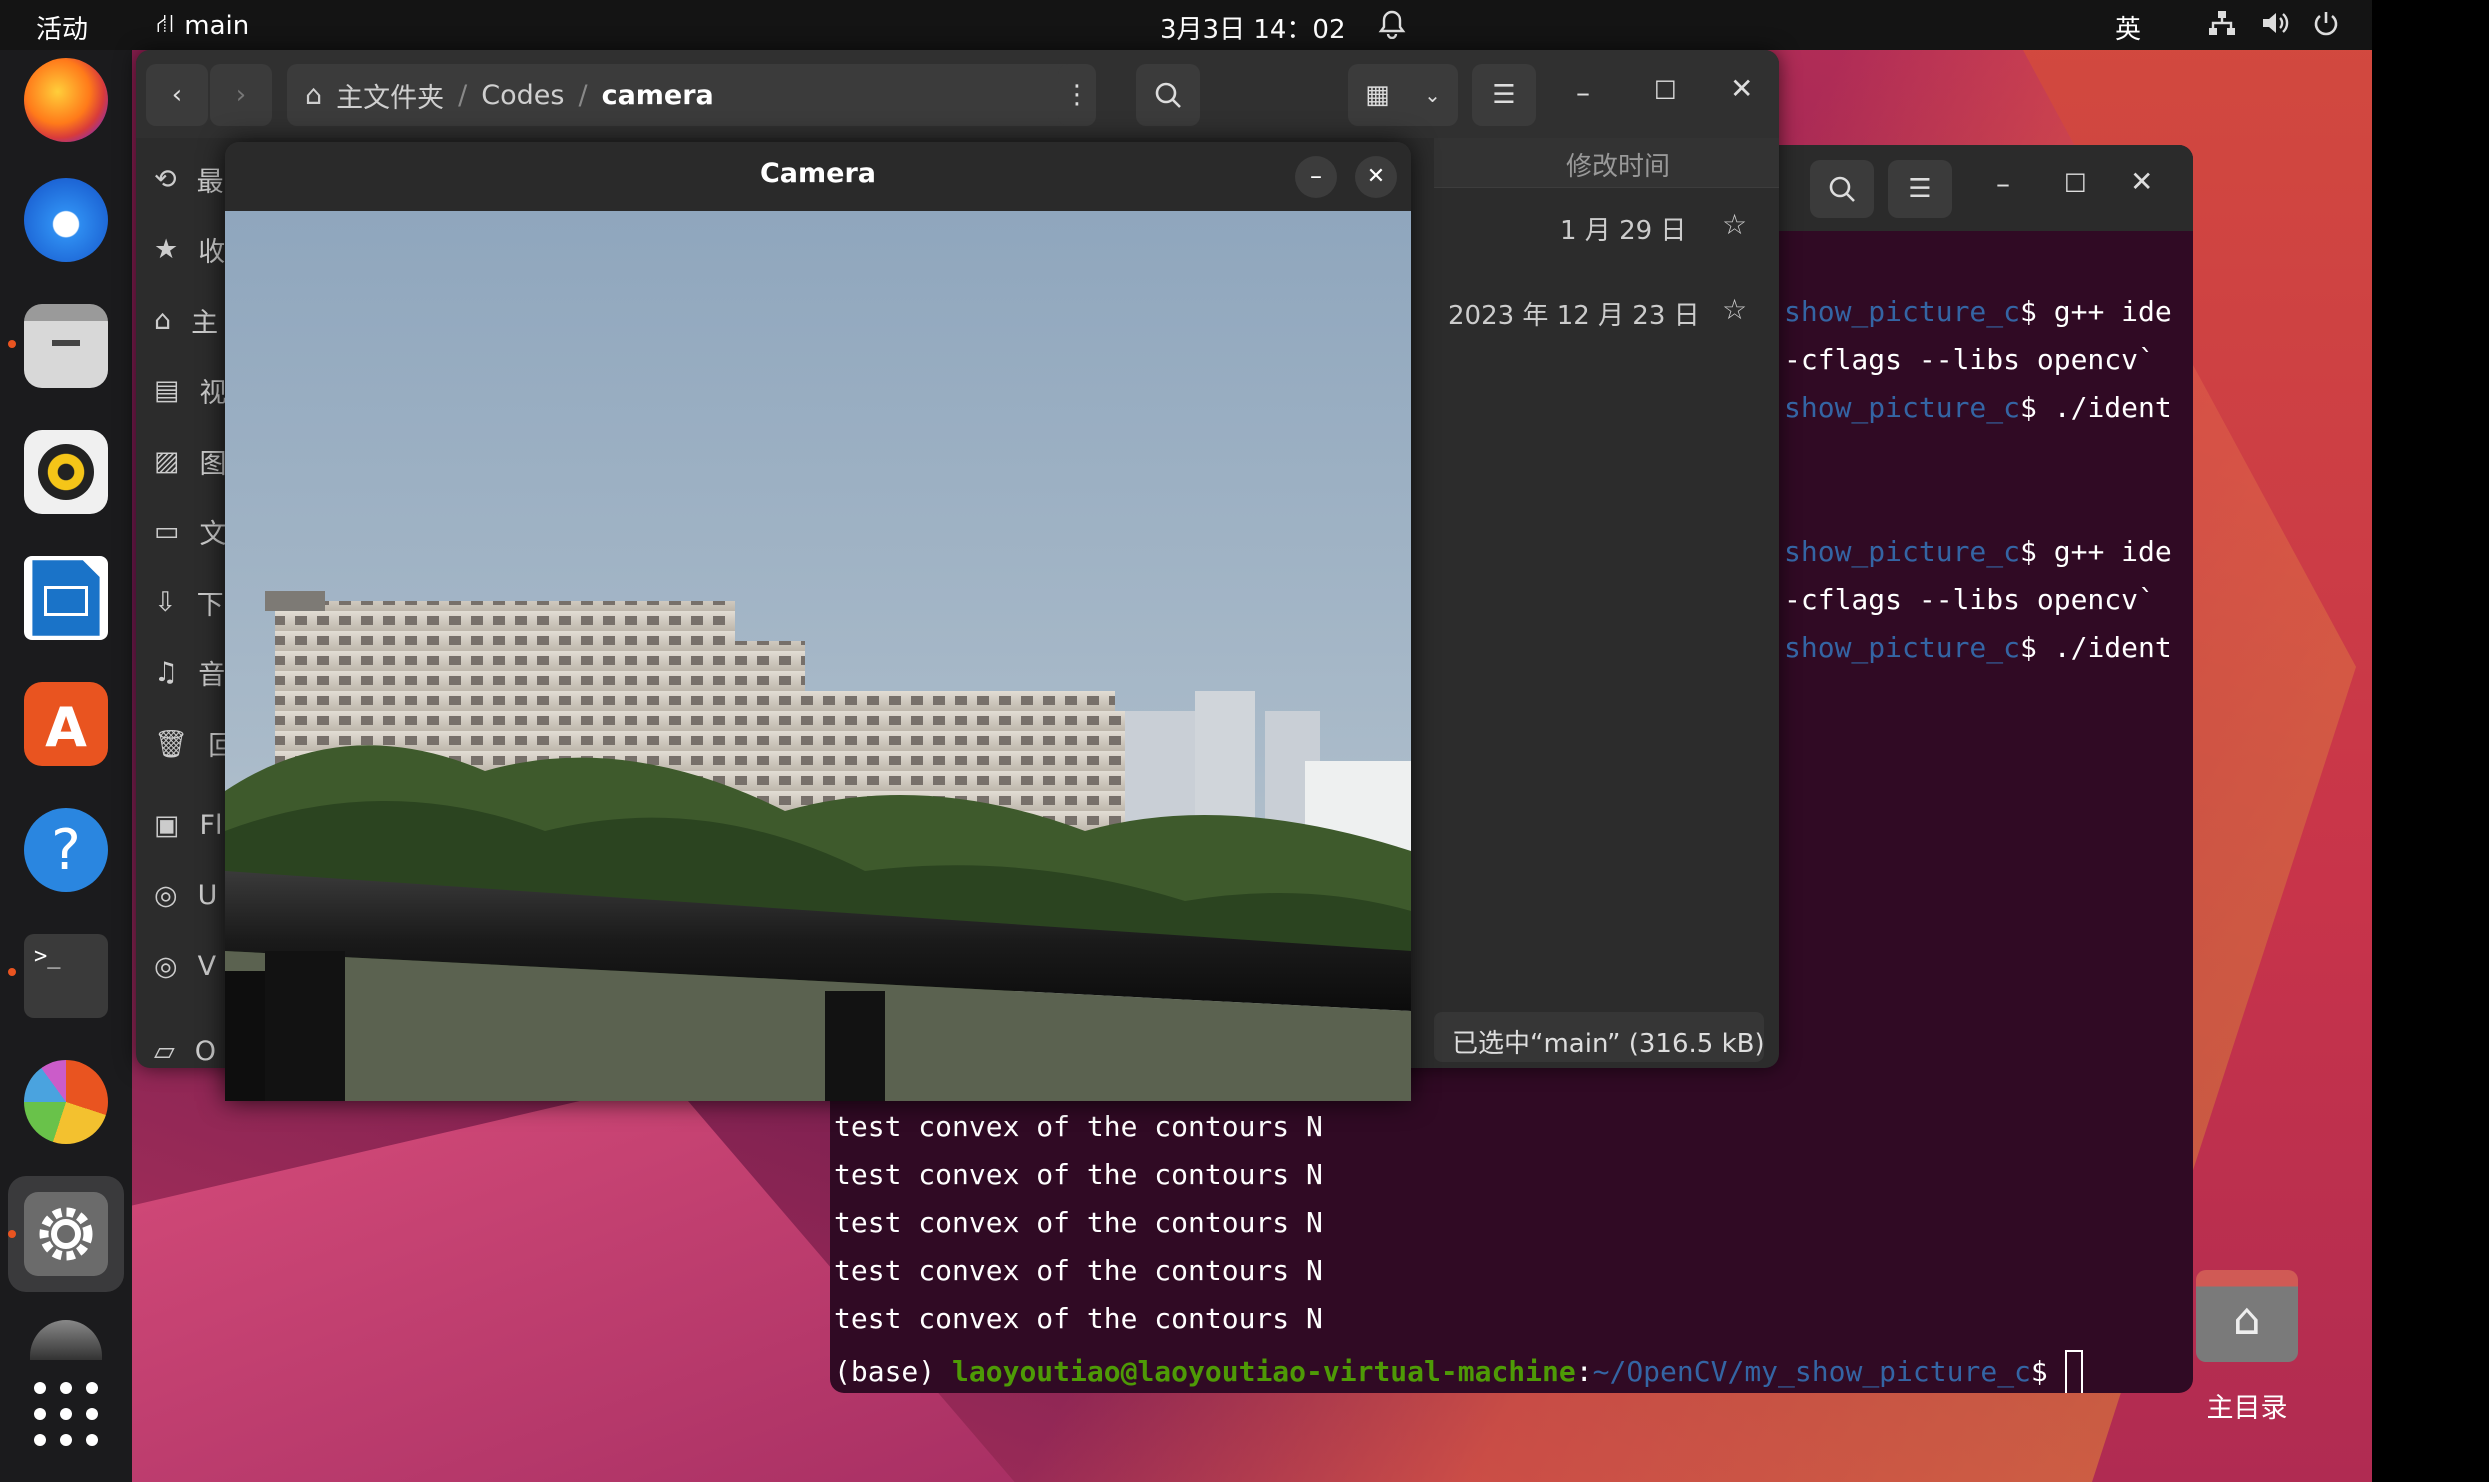 This screenshot has height=1482, width=2489. I want to click on input-method-indicator: 英, so click(2128, 27).